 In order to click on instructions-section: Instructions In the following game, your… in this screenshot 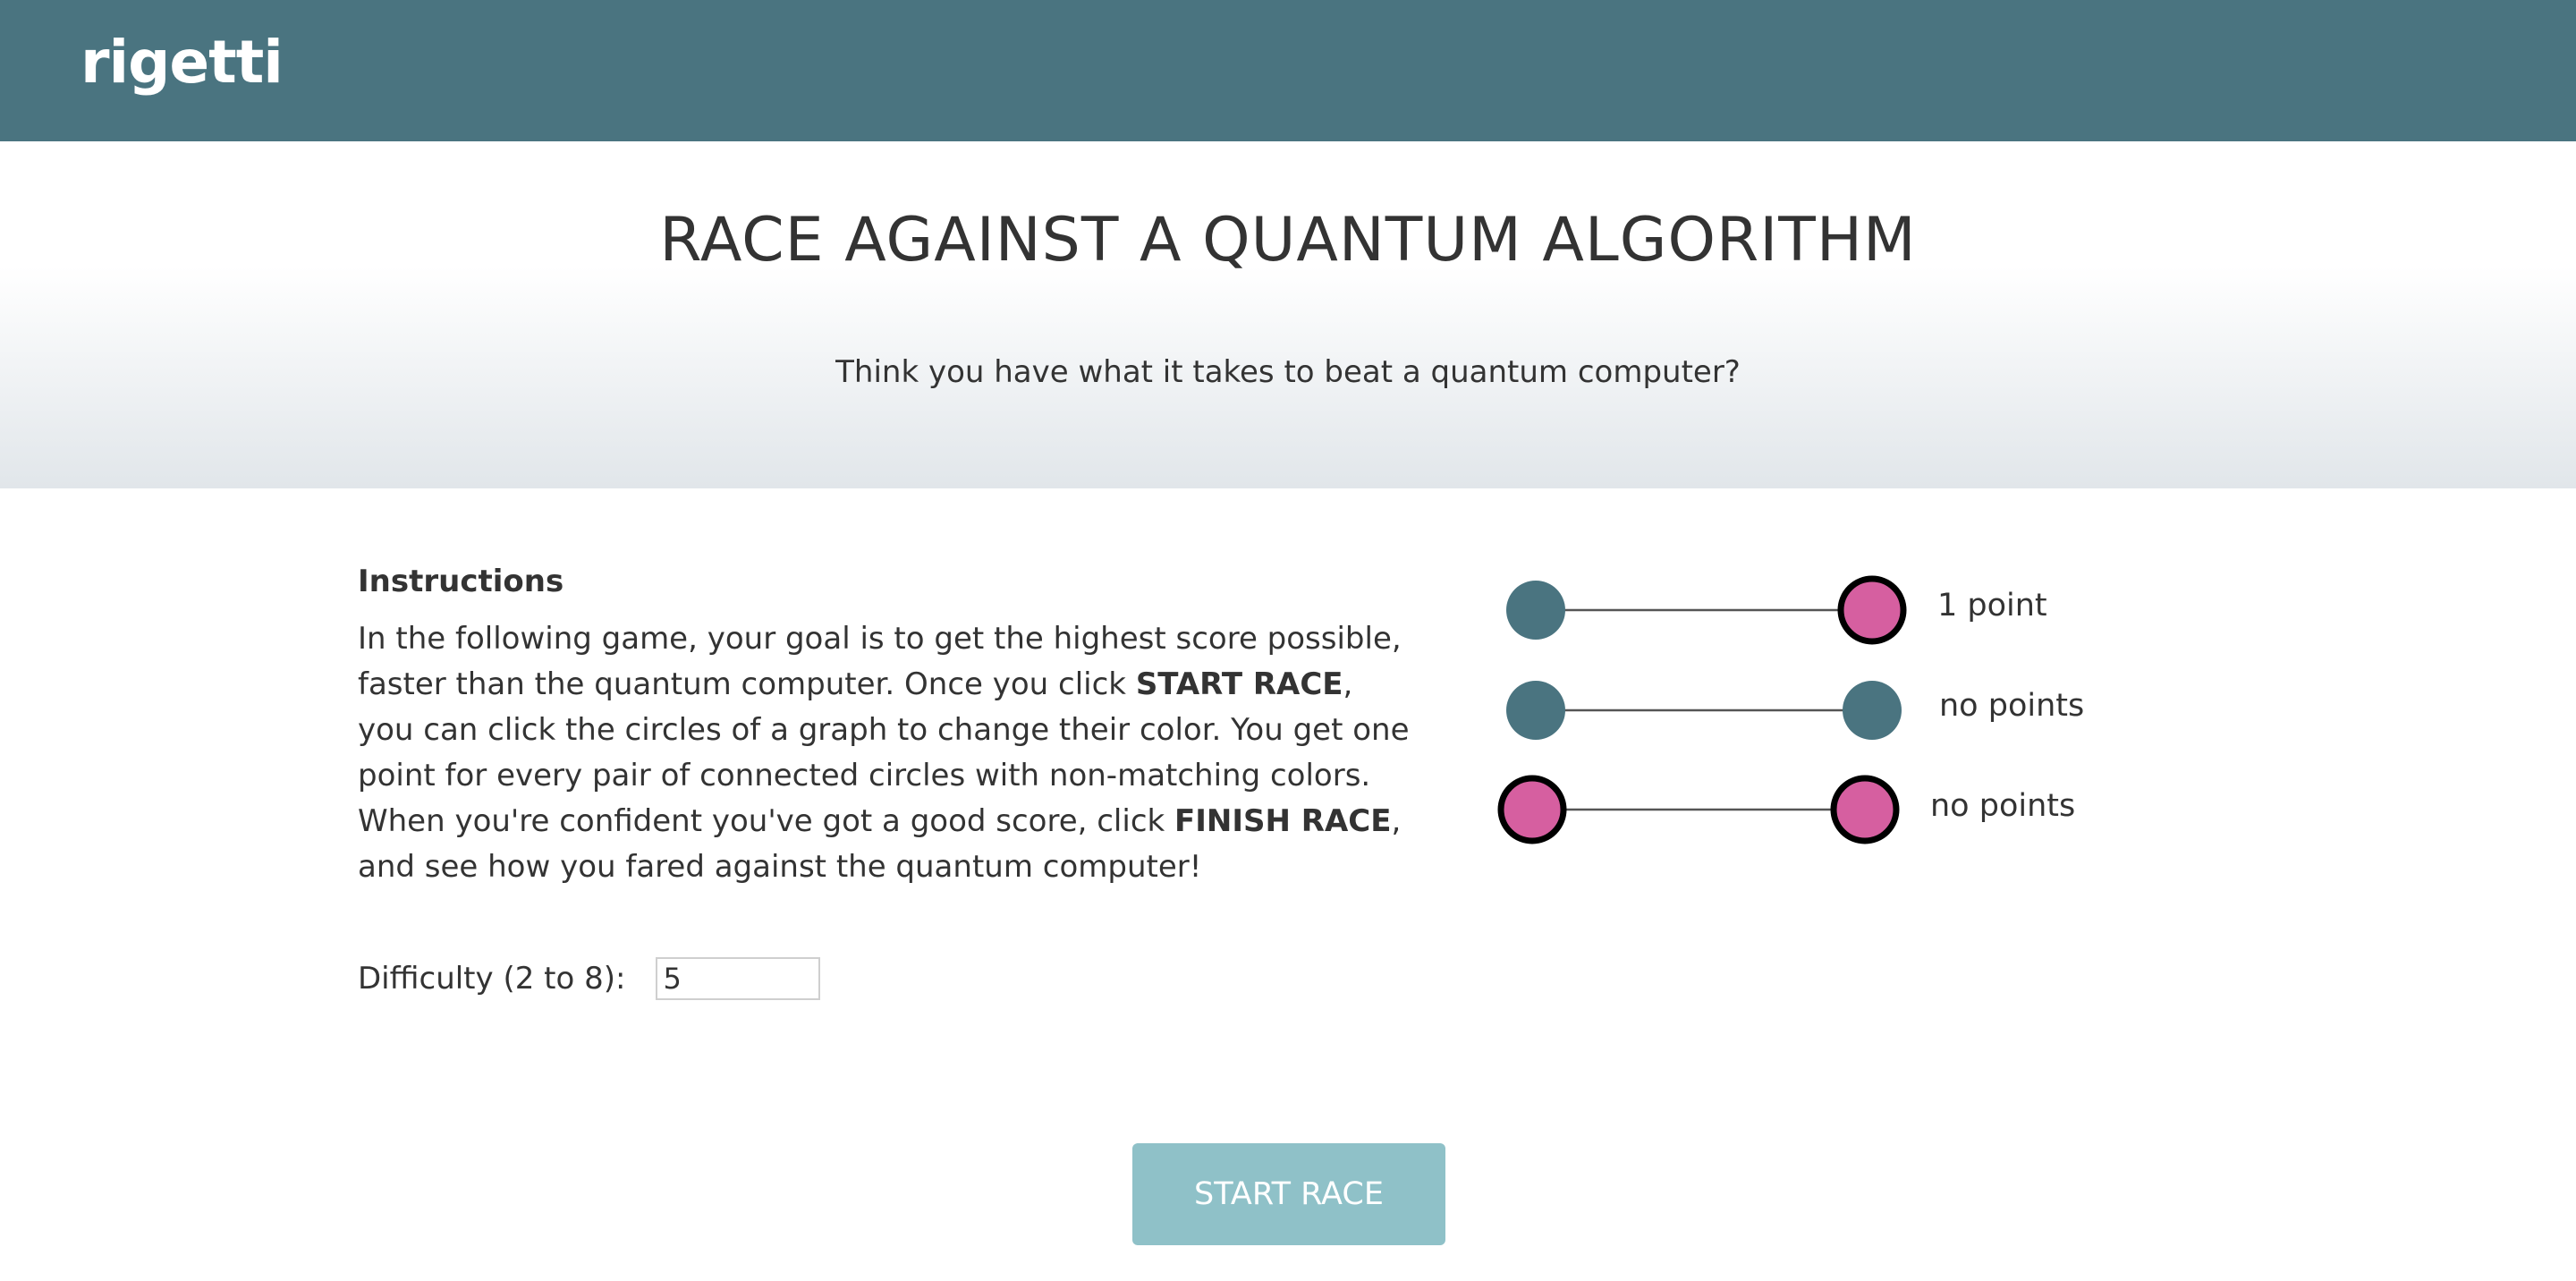, I will do `click(885, 727)`.